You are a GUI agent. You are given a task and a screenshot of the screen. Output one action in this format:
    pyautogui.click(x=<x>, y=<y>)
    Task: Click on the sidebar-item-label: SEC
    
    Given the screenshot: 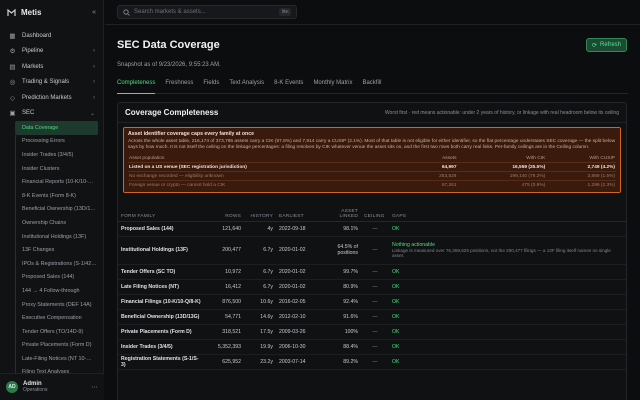 What is the action you would take?
    pyautogui.click(x=28, y=113)
    